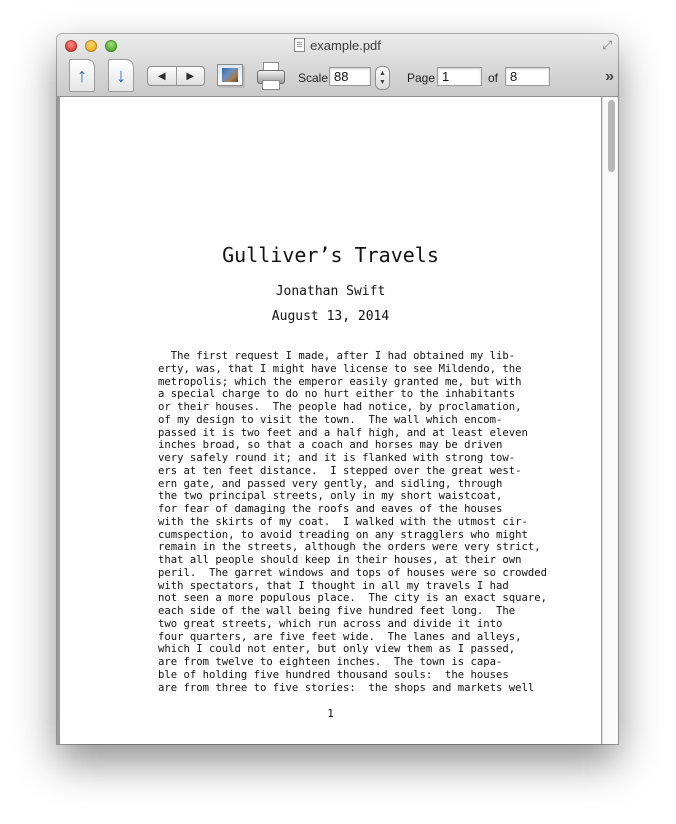 Image resolution: width=676 pixels, height=824 pixels. I want to click on document-author: Jonathan Swift, so click(330, 291).